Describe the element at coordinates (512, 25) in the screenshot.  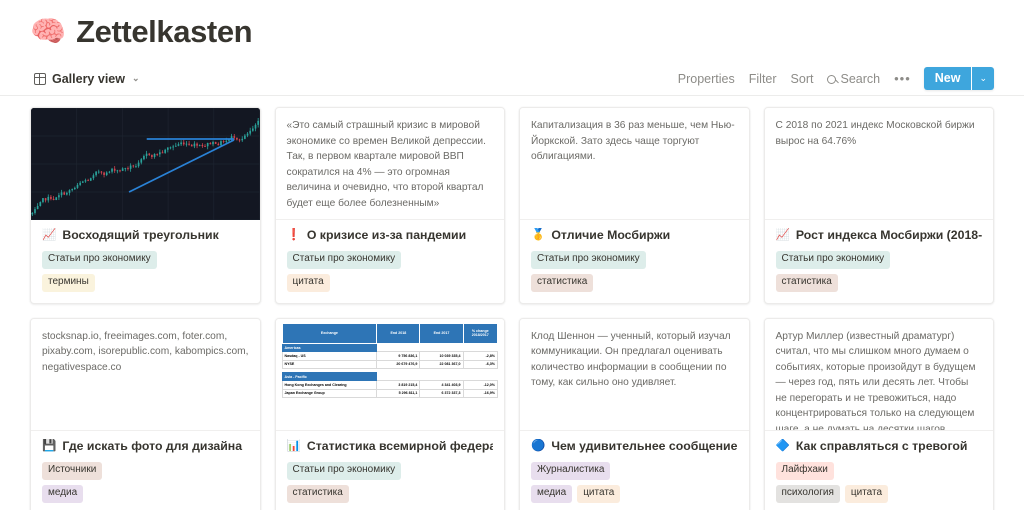
I see `page-header: 🧠 Zettelkasten` at that location.